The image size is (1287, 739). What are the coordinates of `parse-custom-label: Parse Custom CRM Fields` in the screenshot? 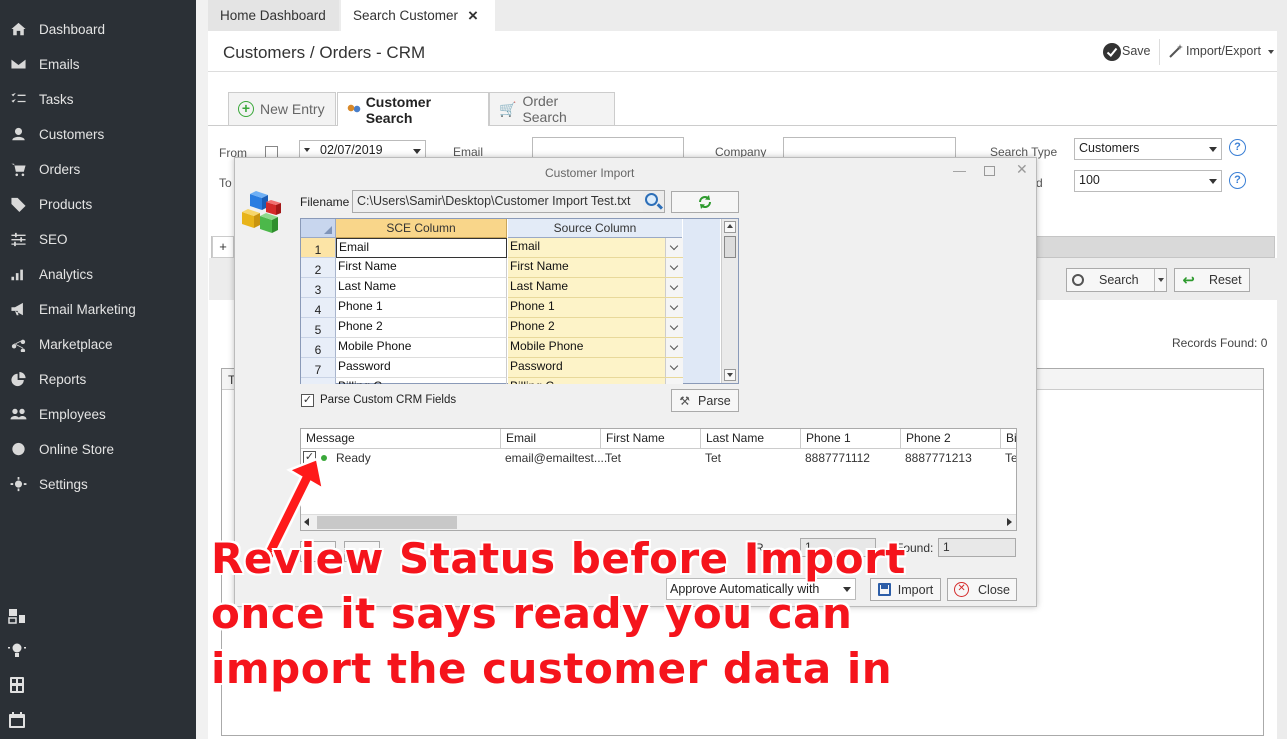 It's located at (388, 400).